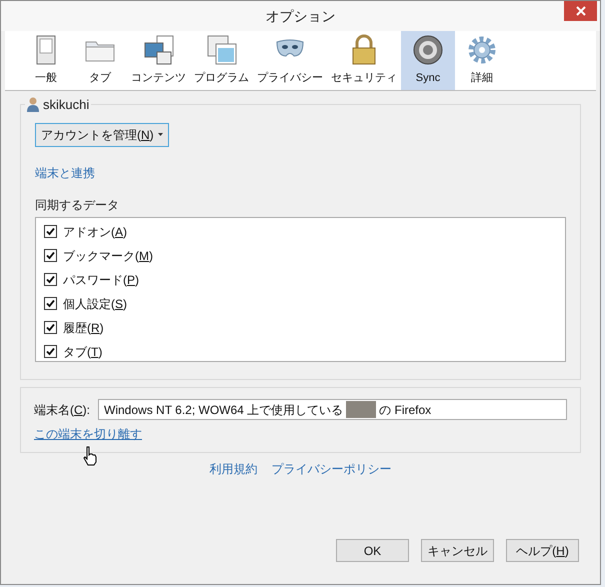 Image resolution: width=605 pixels, height=587 pixels. I want to click on picture-page-icon, so click(158, 50).